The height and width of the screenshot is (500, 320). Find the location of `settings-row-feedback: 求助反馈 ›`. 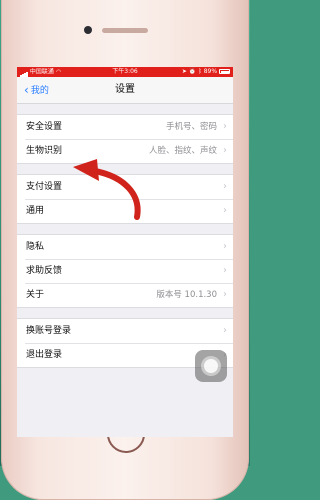

settings-row-feedback: 求助反馈 › is located at coordinates (125, 271).